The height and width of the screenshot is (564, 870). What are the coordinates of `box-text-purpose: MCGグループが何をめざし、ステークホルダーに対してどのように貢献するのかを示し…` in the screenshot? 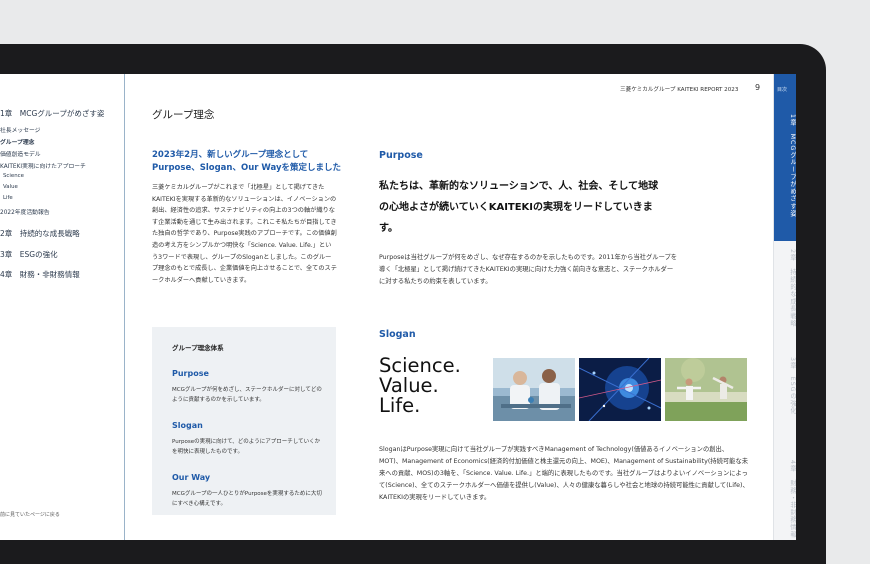 It's located at (247, 395).